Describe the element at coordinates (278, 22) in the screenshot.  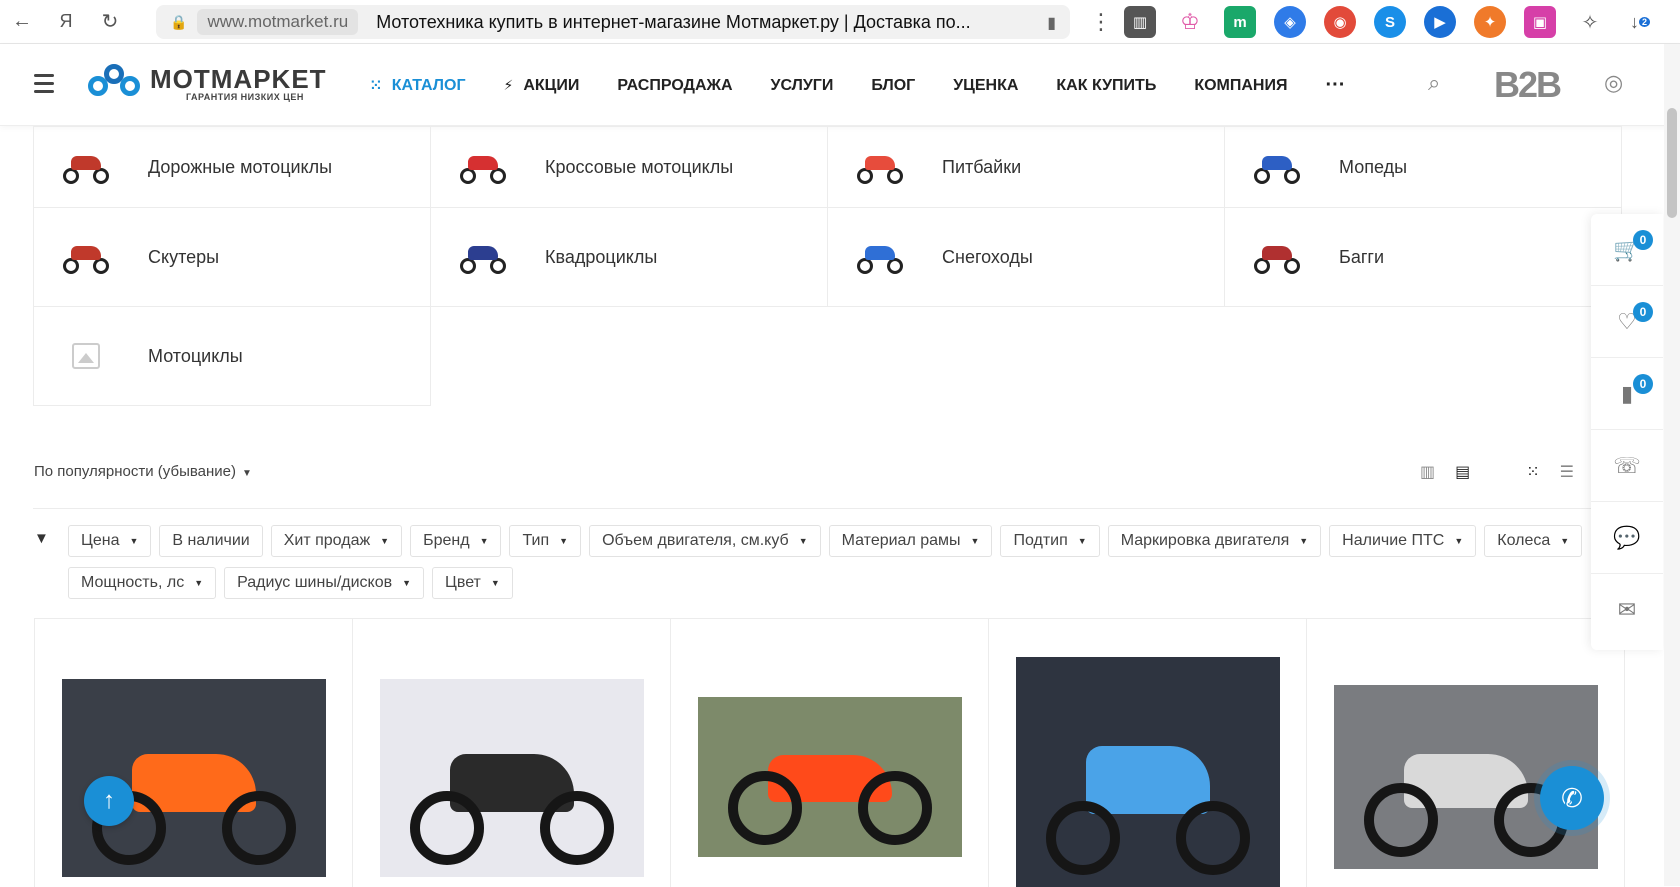
I see `url-domain: www.motmarket.ru` at that location.